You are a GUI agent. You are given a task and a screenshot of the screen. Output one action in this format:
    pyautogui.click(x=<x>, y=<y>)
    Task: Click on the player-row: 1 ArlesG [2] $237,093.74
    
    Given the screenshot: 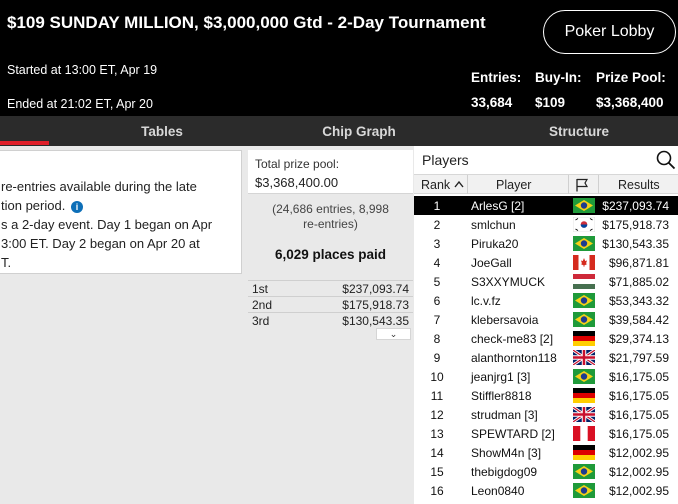 What is the action you would take?
    pyautogui.click(x=546, y=205)
    